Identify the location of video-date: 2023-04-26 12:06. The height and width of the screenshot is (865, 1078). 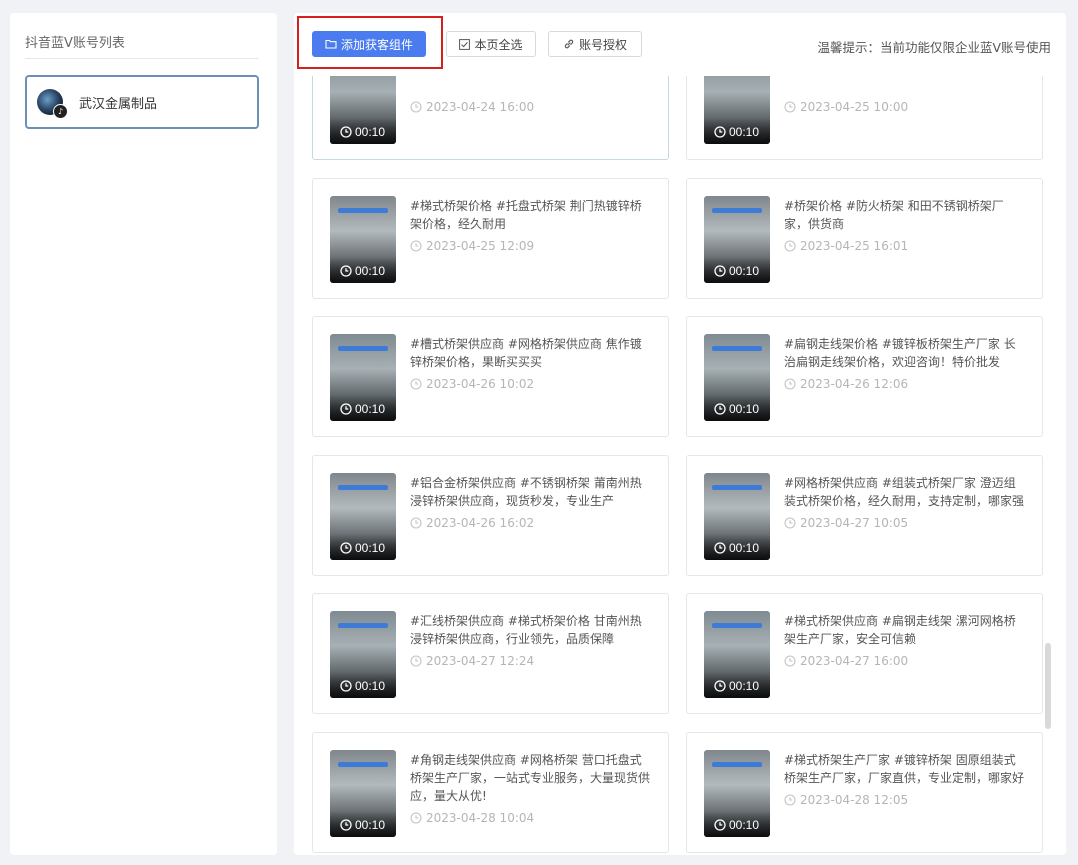
(846, 384).